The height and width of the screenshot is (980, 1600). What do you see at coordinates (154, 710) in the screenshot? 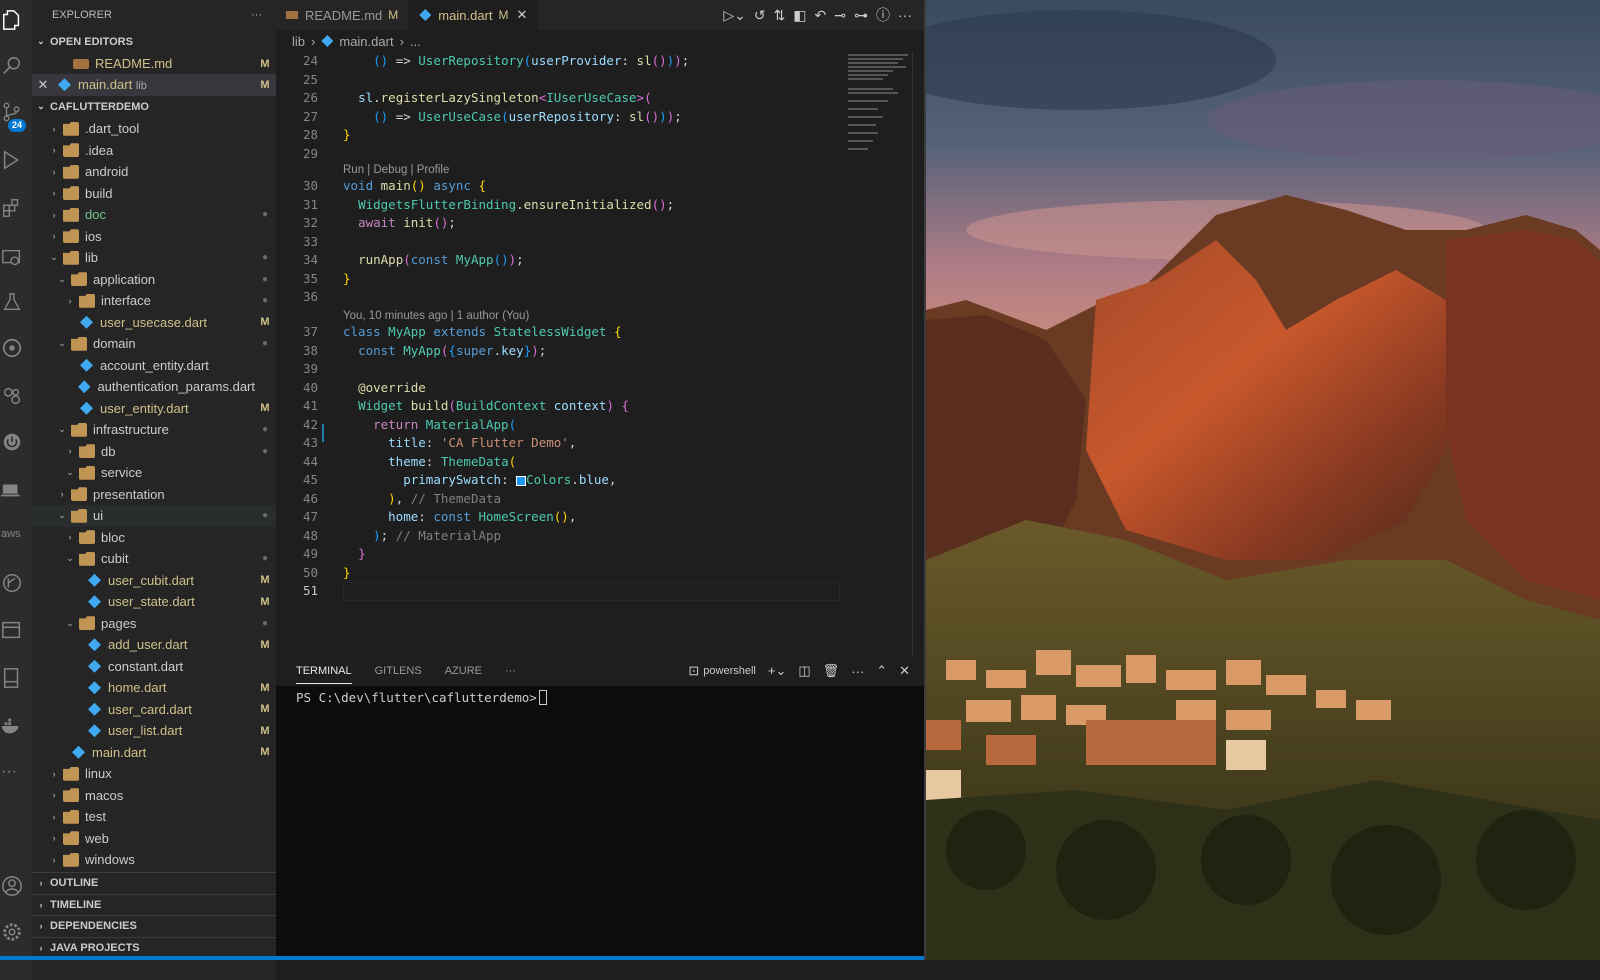
I see `tree-item: user_card.dart M` at bounding box center [154, 710].